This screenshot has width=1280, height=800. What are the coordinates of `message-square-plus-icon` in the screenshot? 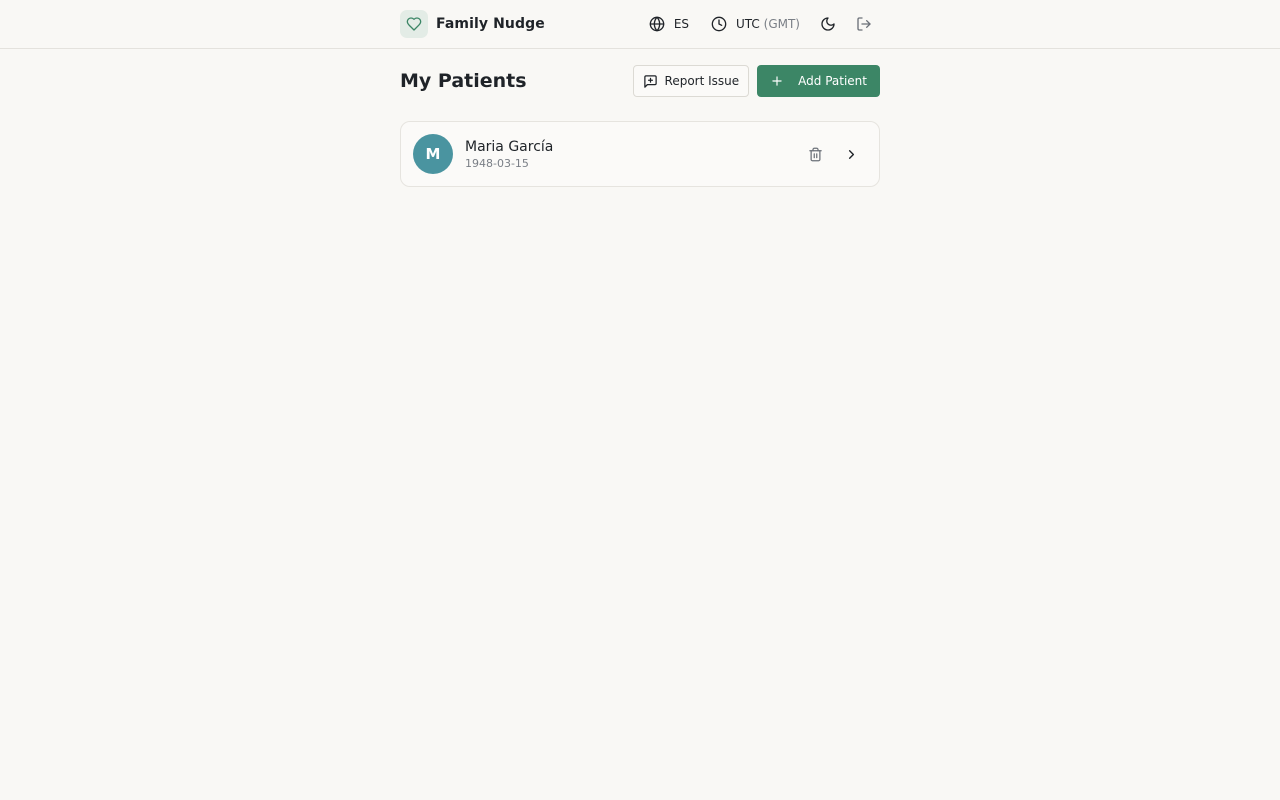 It's located at (650, 81).